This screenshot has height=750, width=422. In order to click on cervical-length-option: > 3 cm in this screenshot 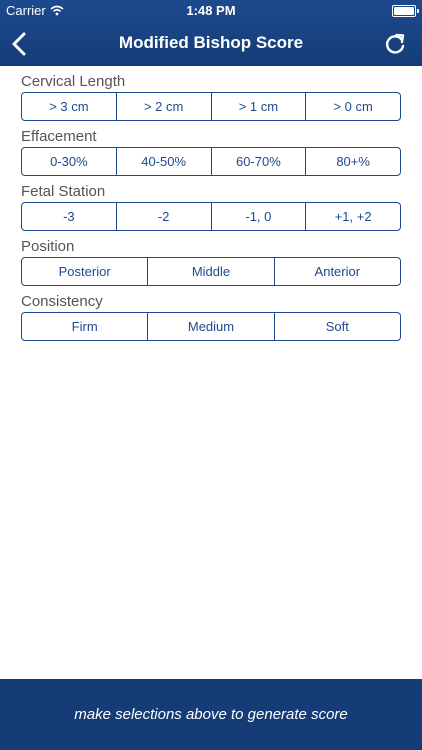, I will do `click(69, 106)`.